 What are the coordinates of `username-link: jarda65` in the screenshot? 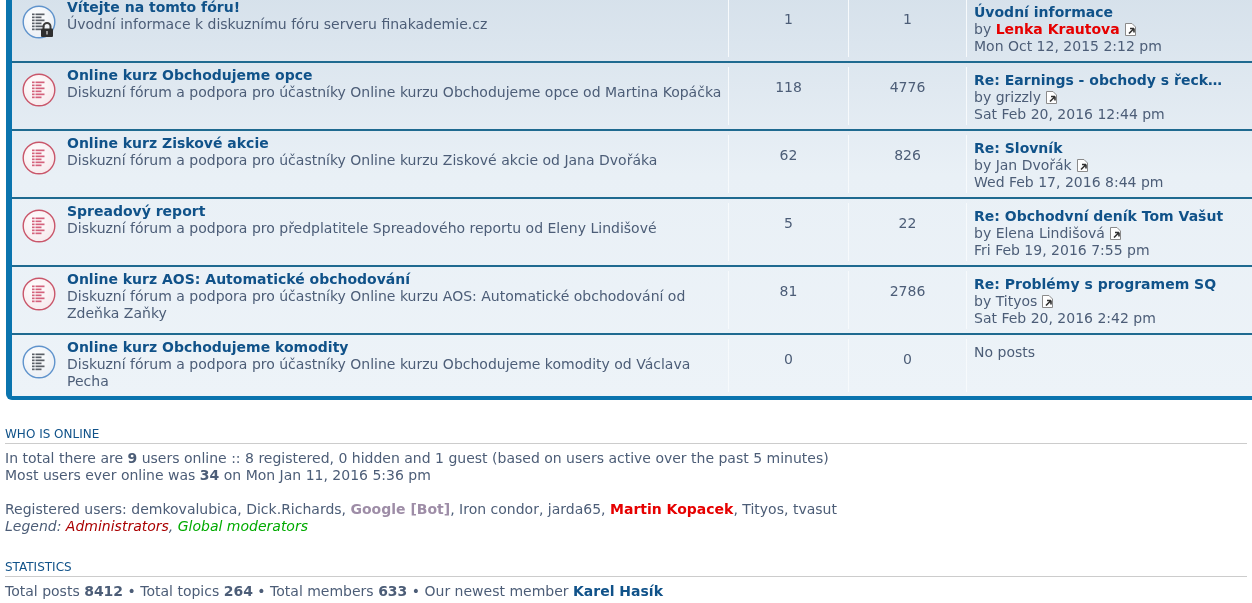 It's located at (574, 509).